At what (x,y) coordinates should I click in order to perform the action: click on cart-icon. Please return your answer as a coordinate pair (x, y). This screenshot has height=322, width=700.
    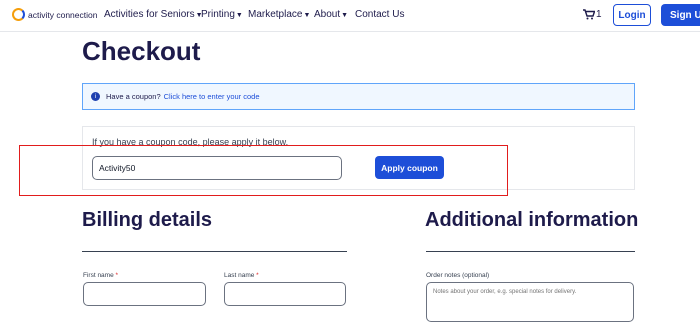
    Looking at the image, I should click on (589, 16).